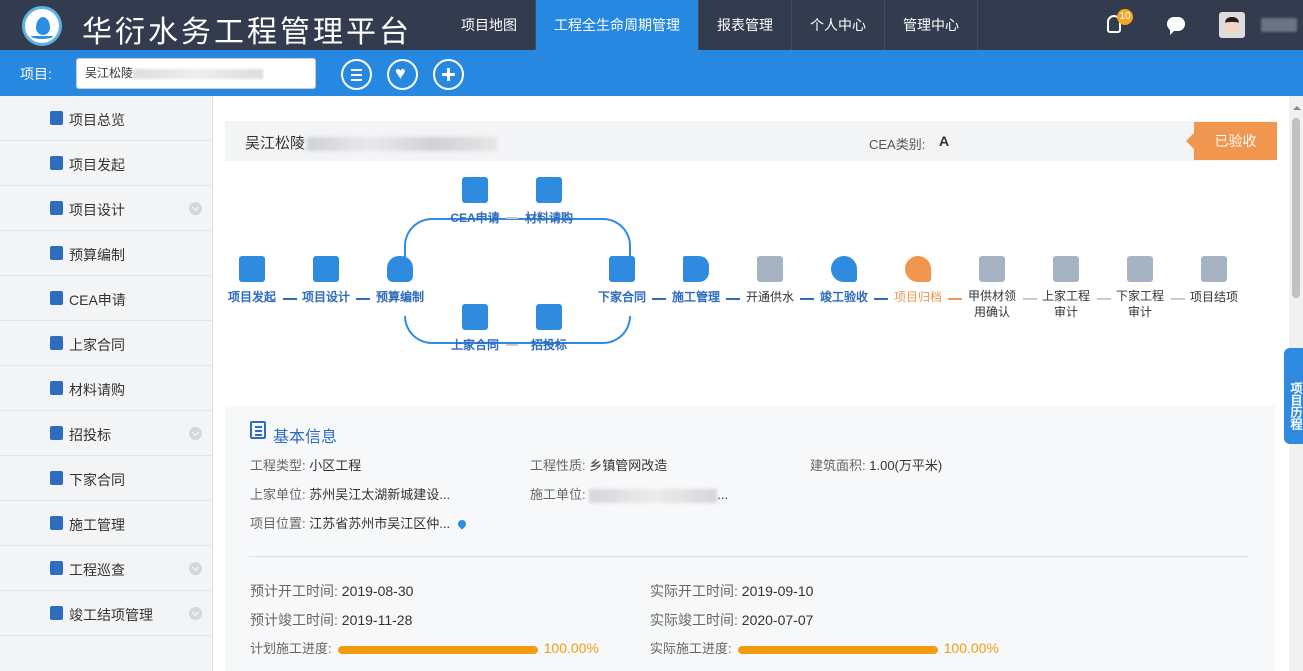 The image size is (1303, 671). What do you see at coordinates (402, 74) in the screenshot?
I see `favorite-button` at bounding box center [402, 74].